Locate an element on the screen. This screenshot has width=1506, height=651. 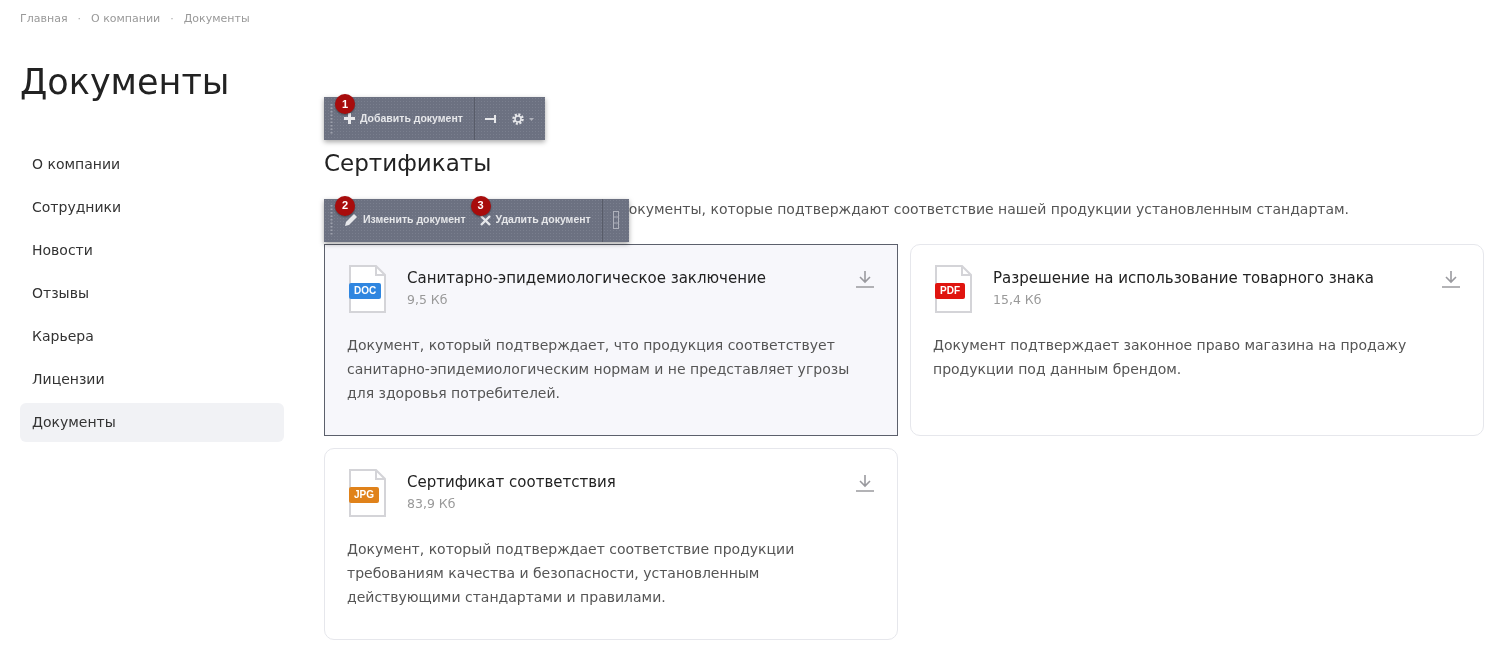
document-title: Сертификат соответствия is located at coordinates (512, 482).